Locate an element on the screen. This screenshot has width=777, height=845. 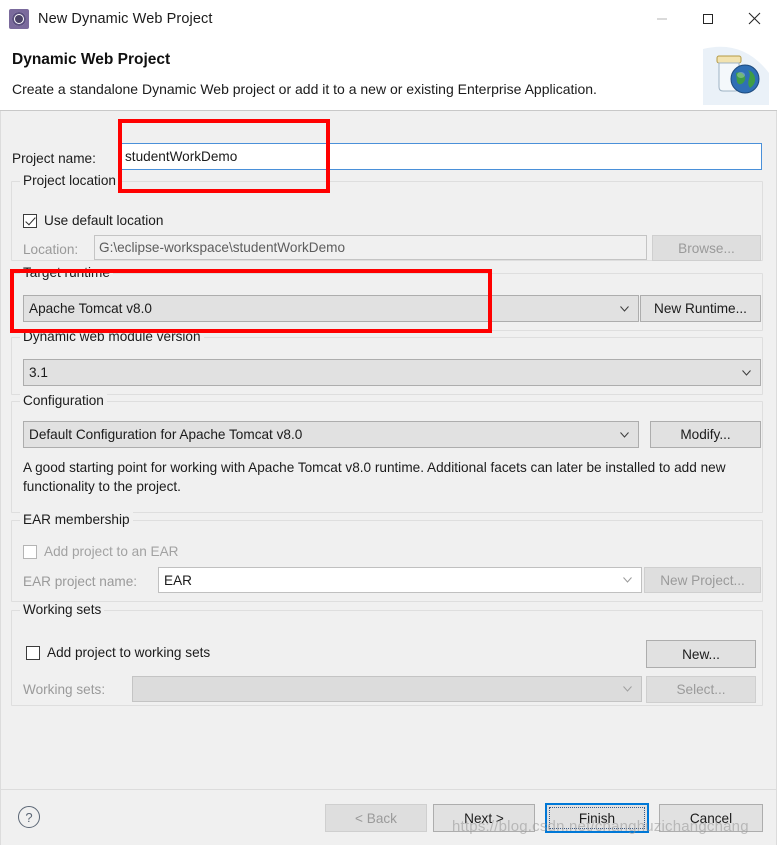
use-default-location-label: Use default location is located at coordinates (104, 220).